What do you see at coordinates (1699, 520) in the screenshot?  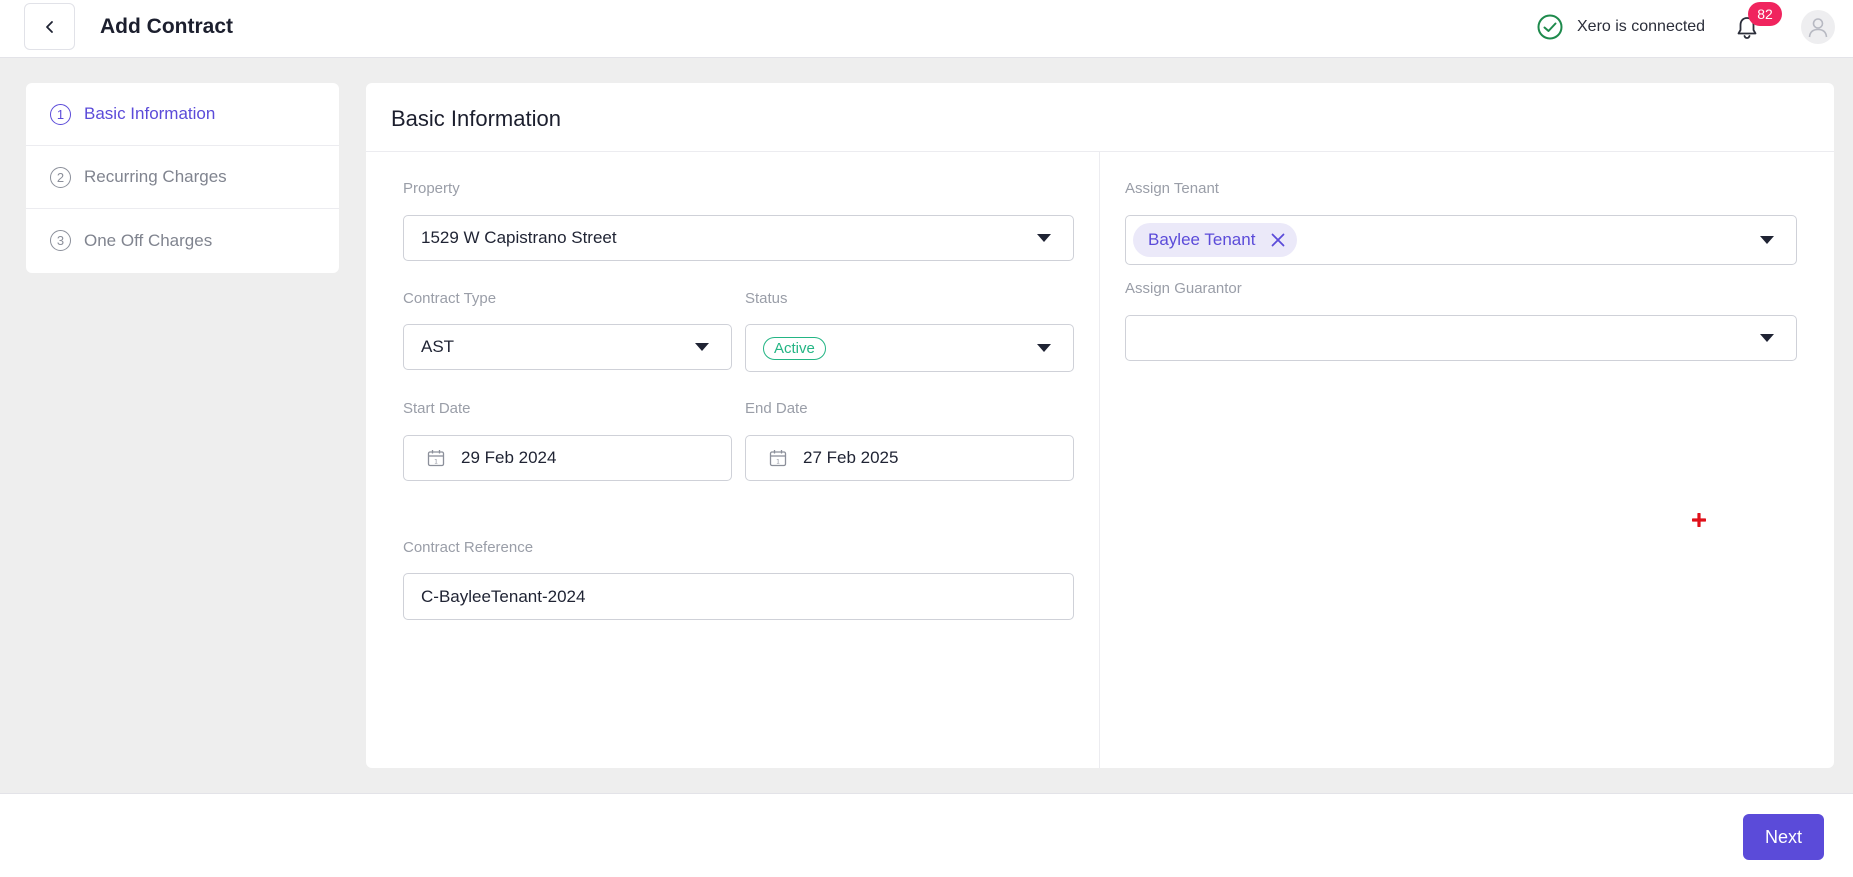 I see `red-cross-marker-icon` at bounding box center [1699, 520].